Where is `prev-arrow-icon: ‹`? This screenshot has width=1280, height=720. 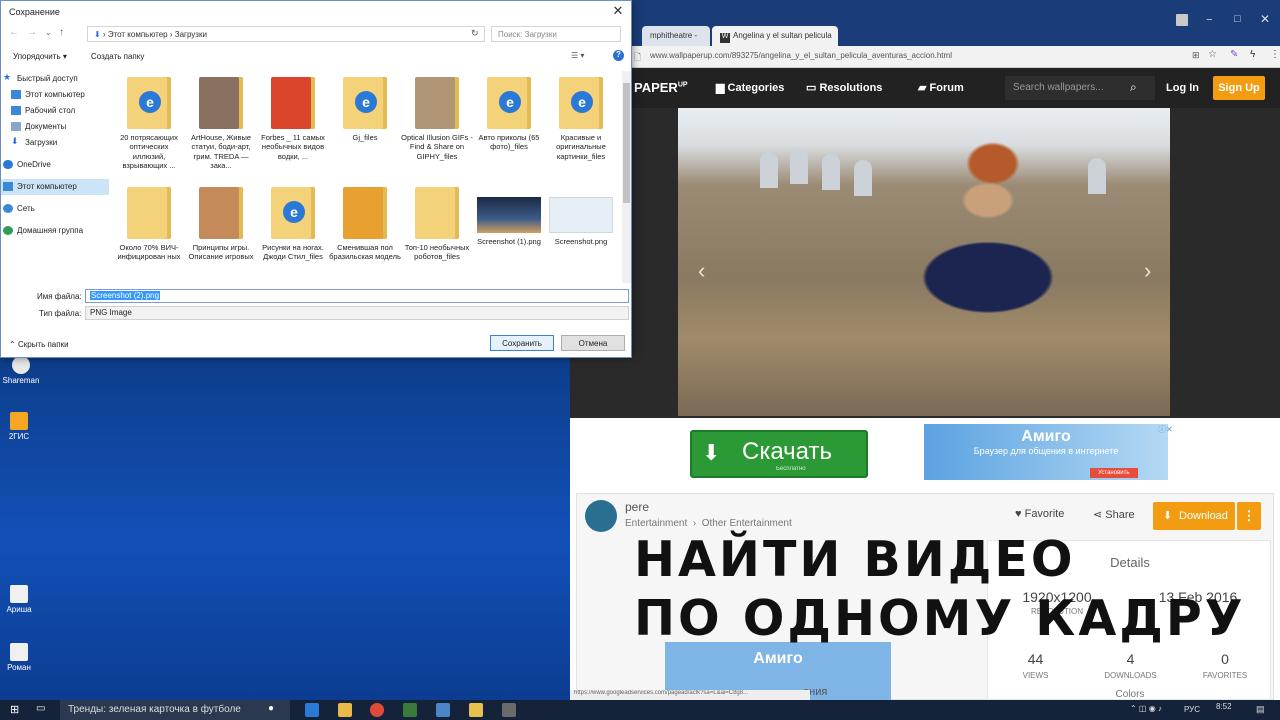 prev-arrow-icon: ‹ is located at coordinates (701, 271).